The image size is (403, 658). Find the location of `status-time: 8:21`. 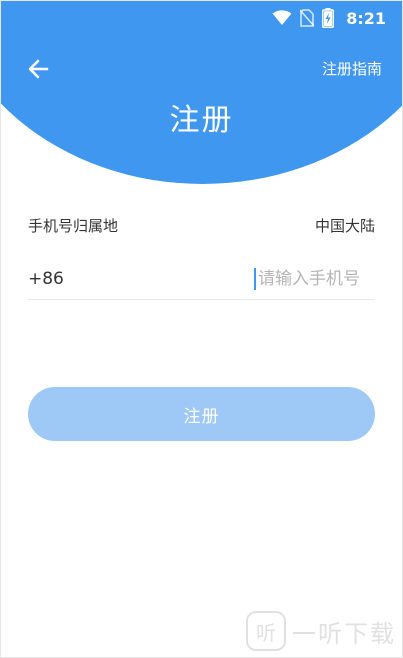

status-time: 8:21 is located at coordinates (366, 18).